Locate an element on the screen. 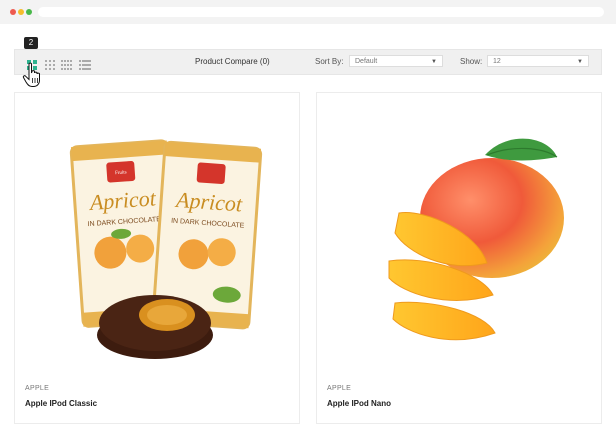 Image resolution: width=616 pixels, height=424 pixels. product-compare-link: Product Compare (0) is located at coordinates (232, 61).